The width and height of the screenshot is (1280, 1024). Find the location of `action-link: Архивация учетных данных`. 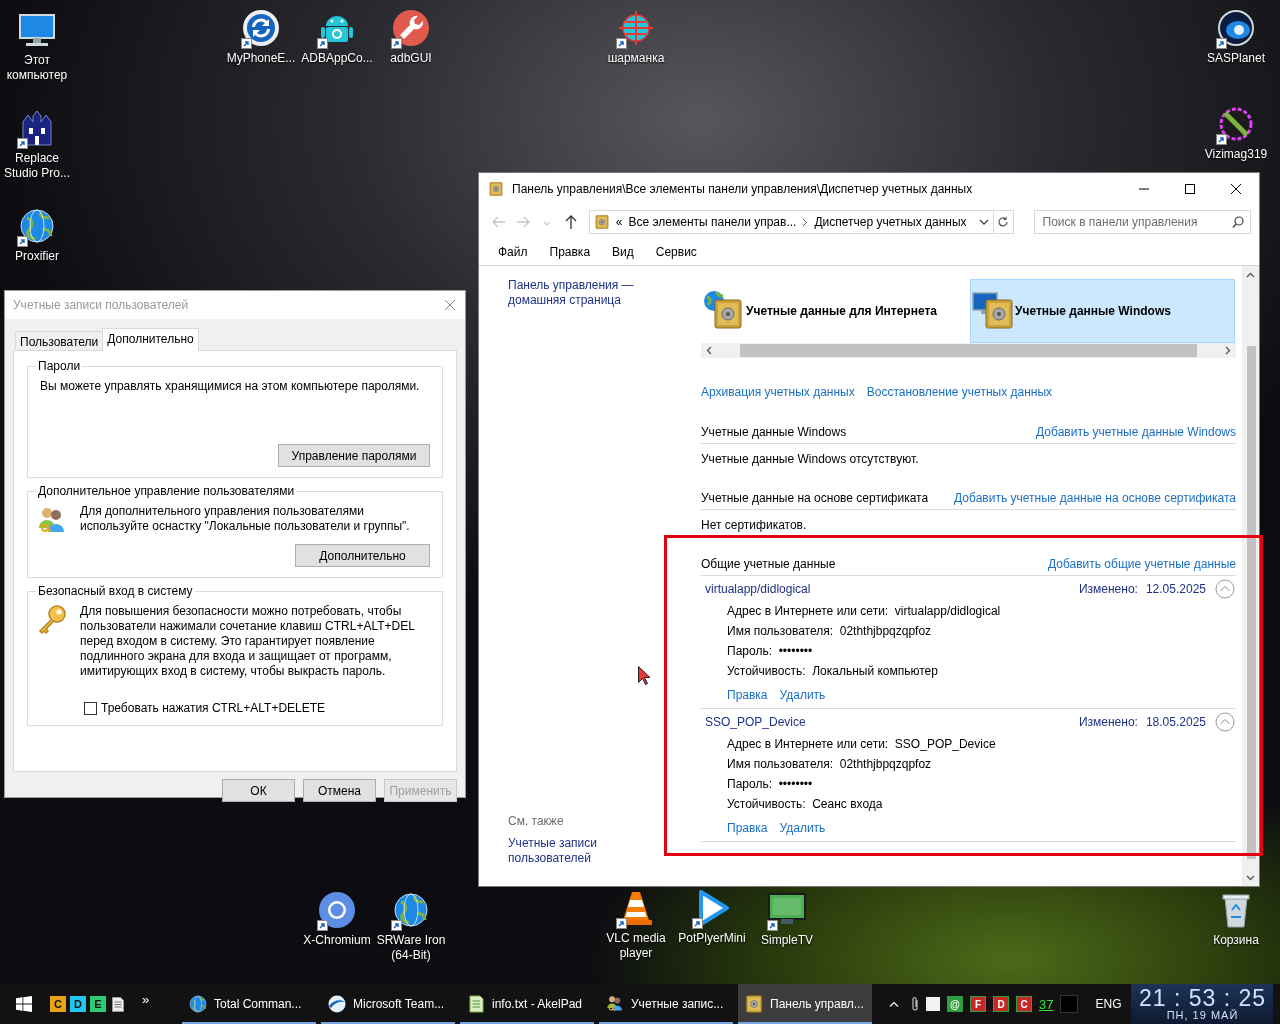

action-link: Архивация учетных данных is located at coordinates (778, 392).